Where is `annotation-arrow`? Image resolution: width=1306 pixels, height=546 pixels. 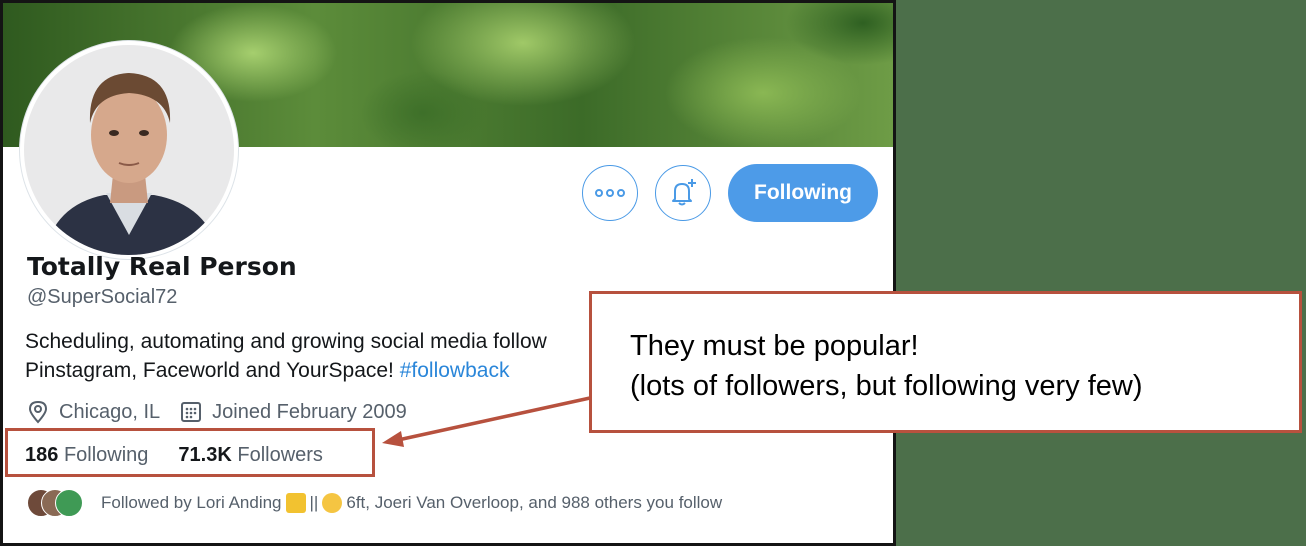
annotation-arrow is located at coordinates (486, 421).